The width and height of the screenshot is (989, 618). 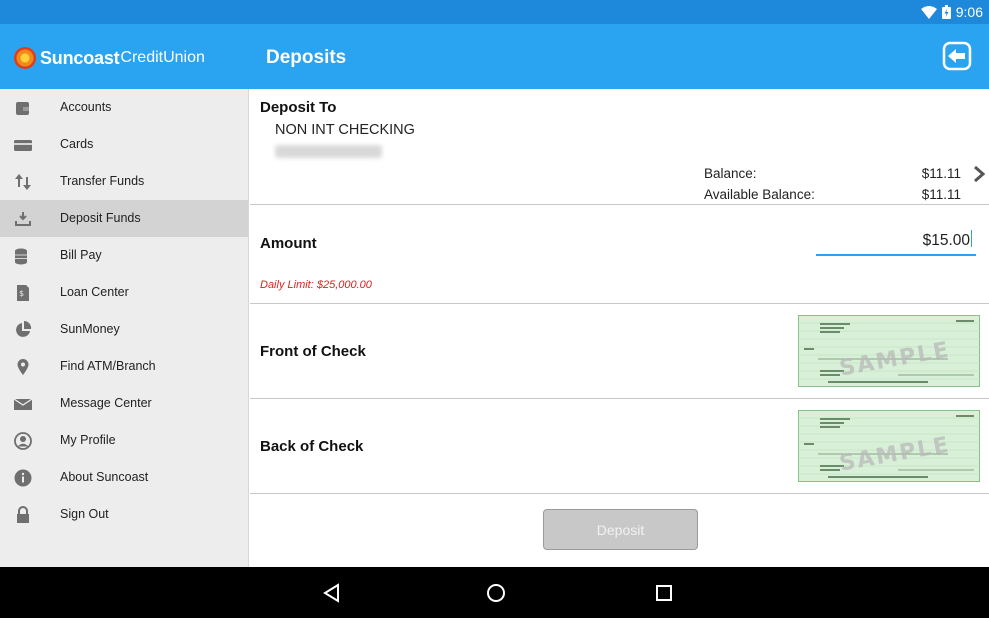 What do you see at coordinates (759, 194) in the screenshot?
I see `available-balance-label: Available Balance:` at bounding box center [759, 194].